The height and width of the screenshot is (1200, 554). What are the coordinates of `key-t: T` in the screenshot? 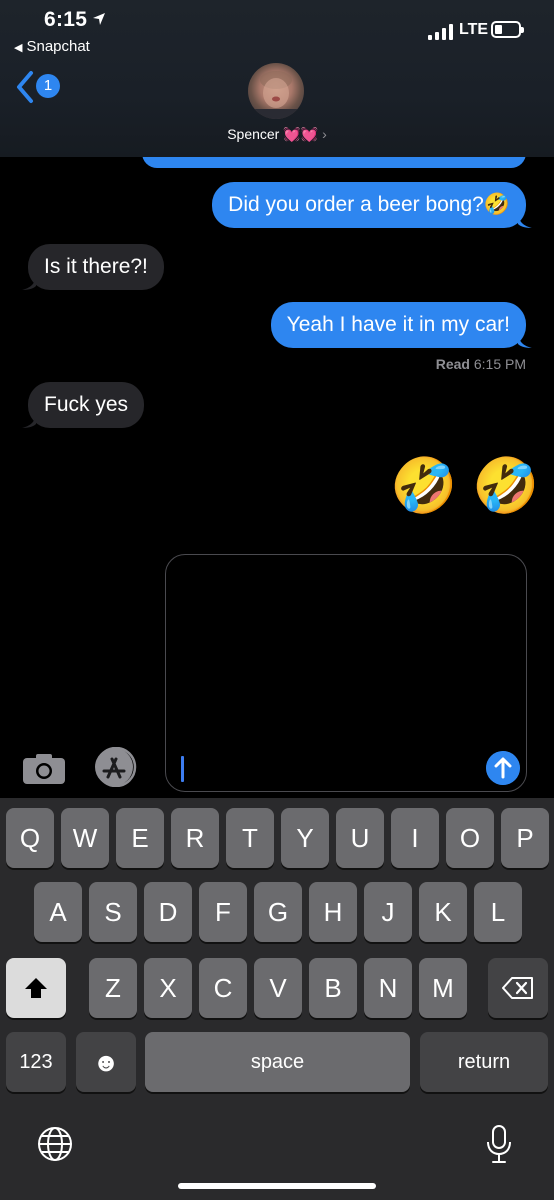 It's located at (250, 838).